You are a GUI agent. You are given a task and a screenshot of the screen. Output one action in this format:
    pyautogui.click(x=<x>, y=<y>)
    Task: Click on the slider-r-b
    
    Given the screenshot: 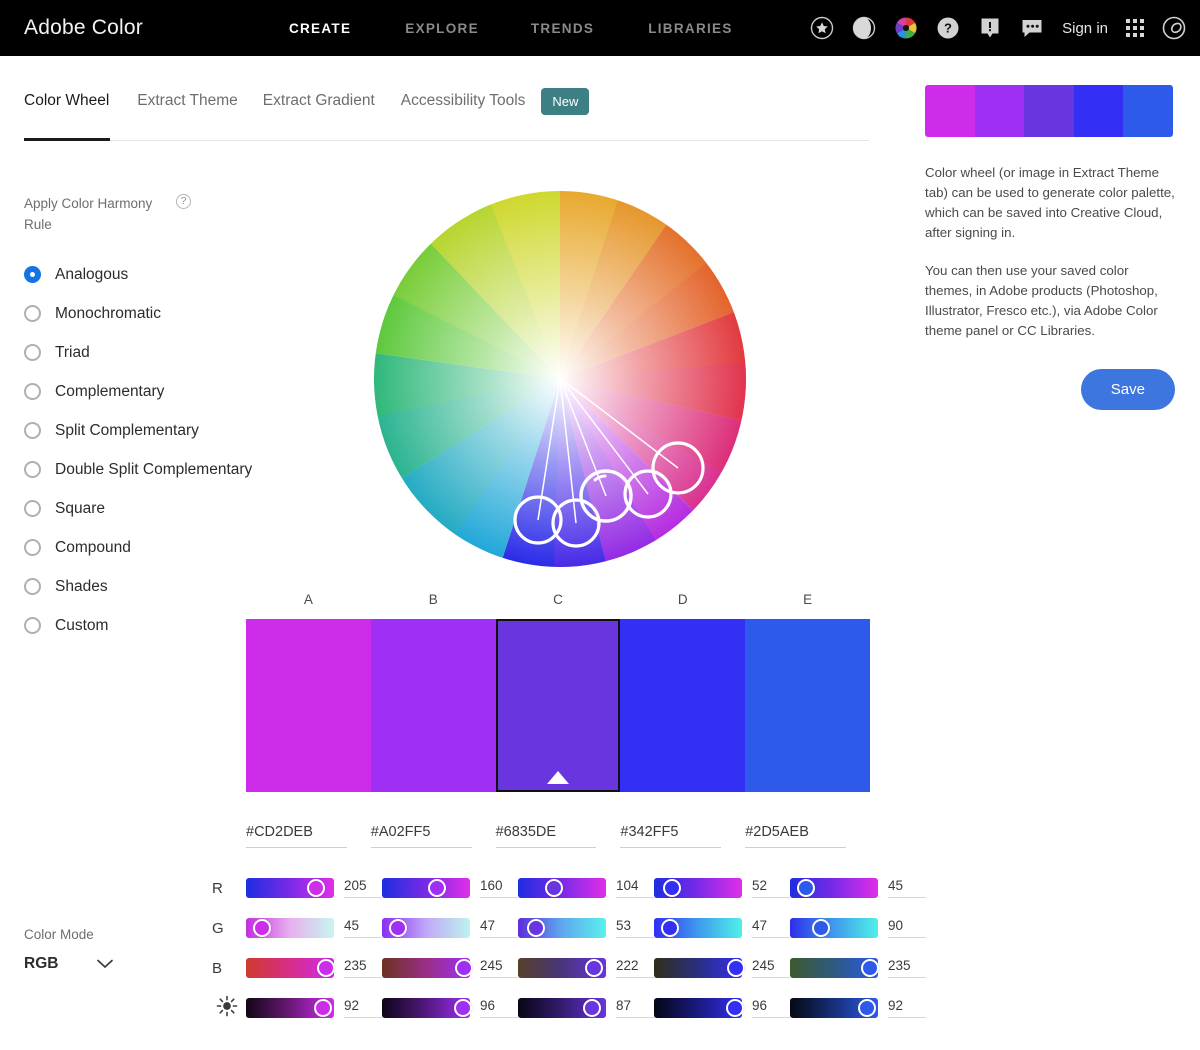 What is the action you would take?
    pyautogui.click(x=426, y=888)
    